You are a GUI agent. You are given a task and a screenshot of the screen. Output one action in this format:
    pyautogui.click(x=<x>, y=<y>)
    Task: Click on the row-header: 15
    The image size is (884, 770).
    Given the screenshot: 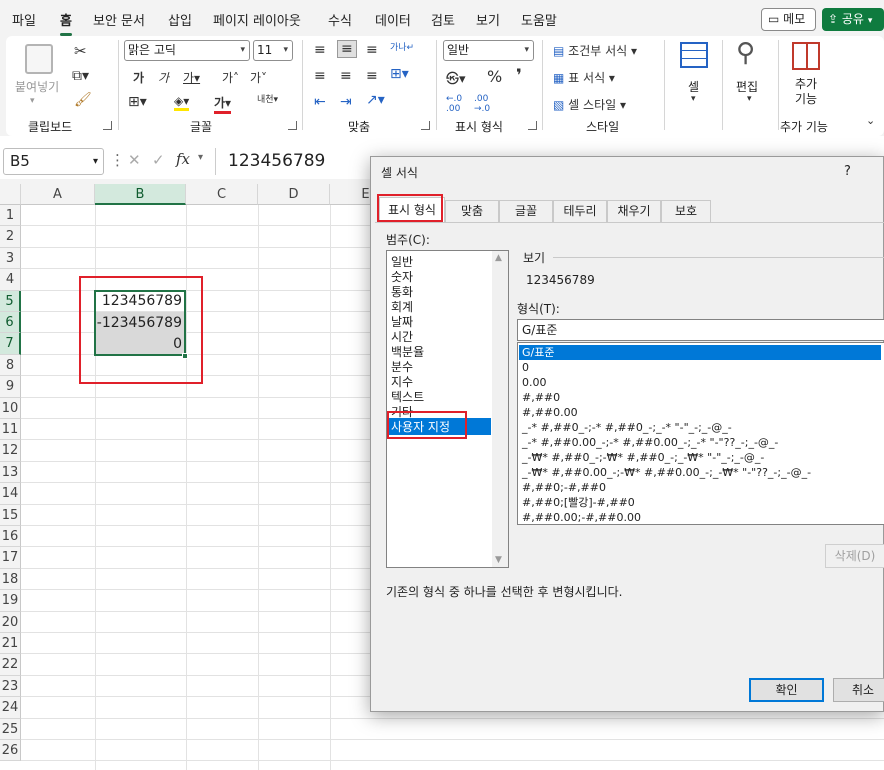 What is the action you would take?
    pyautogui.click(x=10, y=515)
    